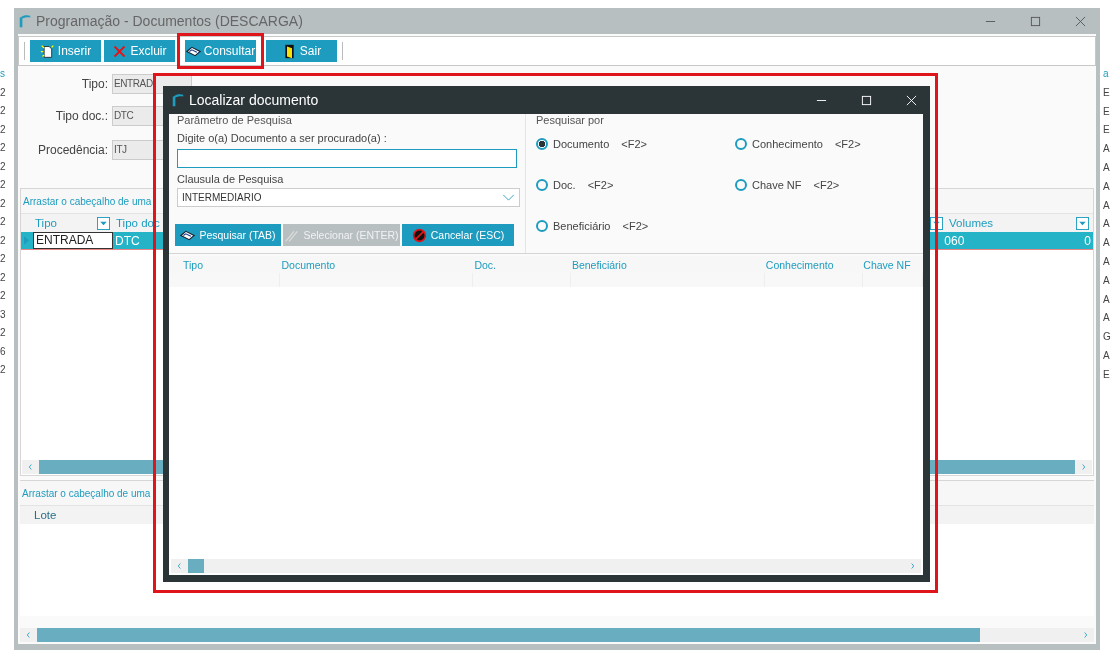  What do you see at coordinates (348, 197) in the screenshot?
I see `clause-dropdown: INTERMEDIARIO` at bounding box center [348, 197].